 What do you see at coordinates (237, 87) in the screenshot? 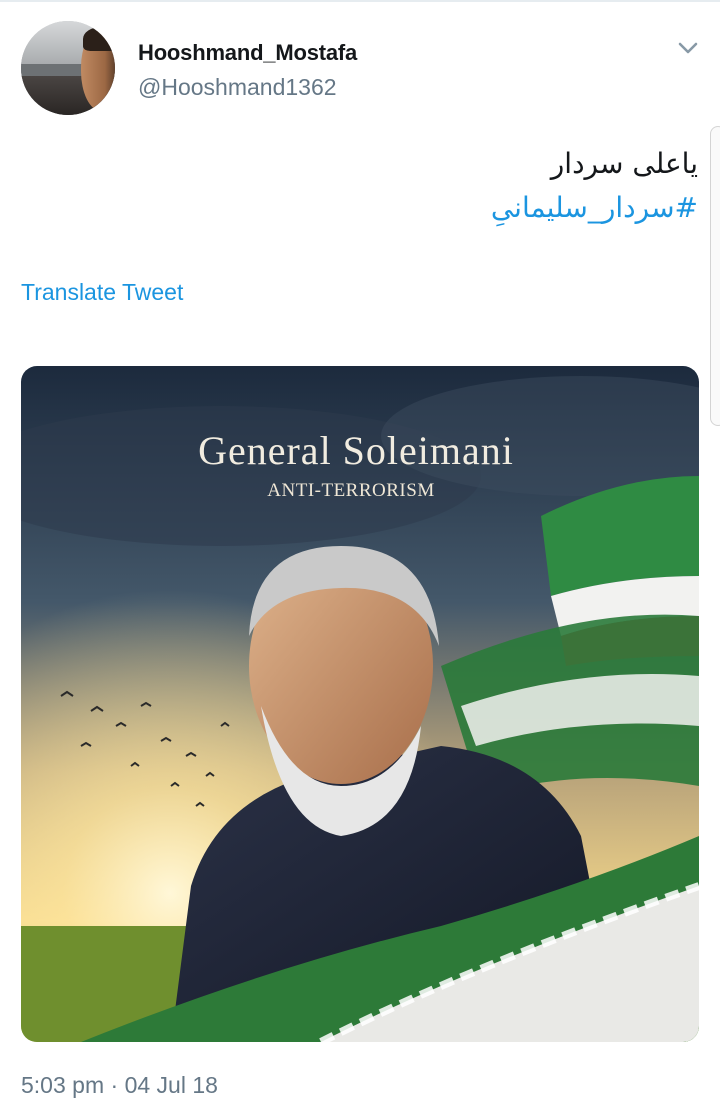
I see `user-handle: @Hooshmand1362` at bounding box center [237, 87].